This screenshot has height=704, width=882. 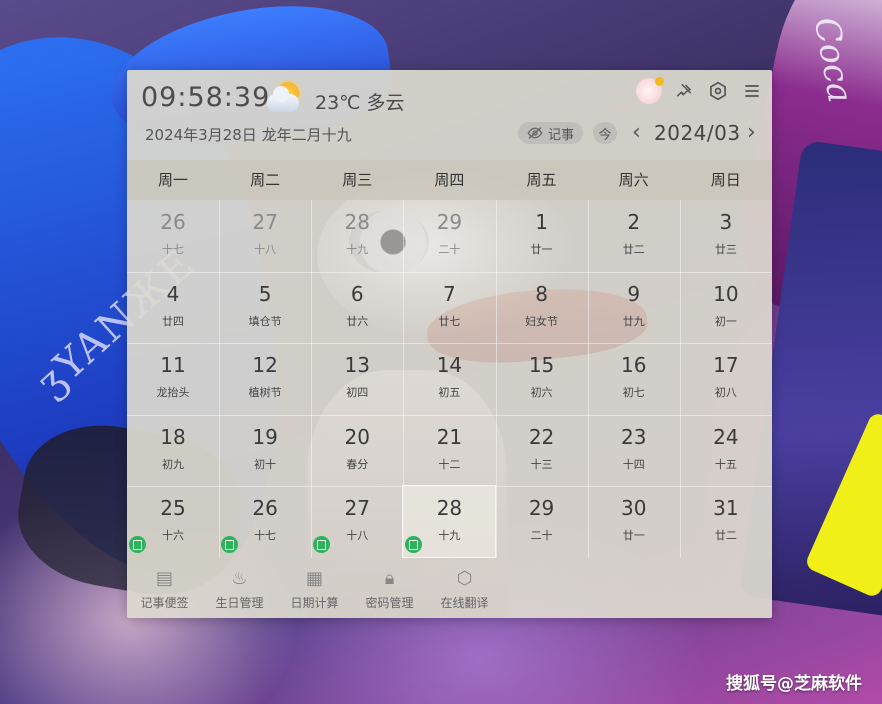 I want to click on weather-temp: 23℃ 多云, so click(x=360, y=101).